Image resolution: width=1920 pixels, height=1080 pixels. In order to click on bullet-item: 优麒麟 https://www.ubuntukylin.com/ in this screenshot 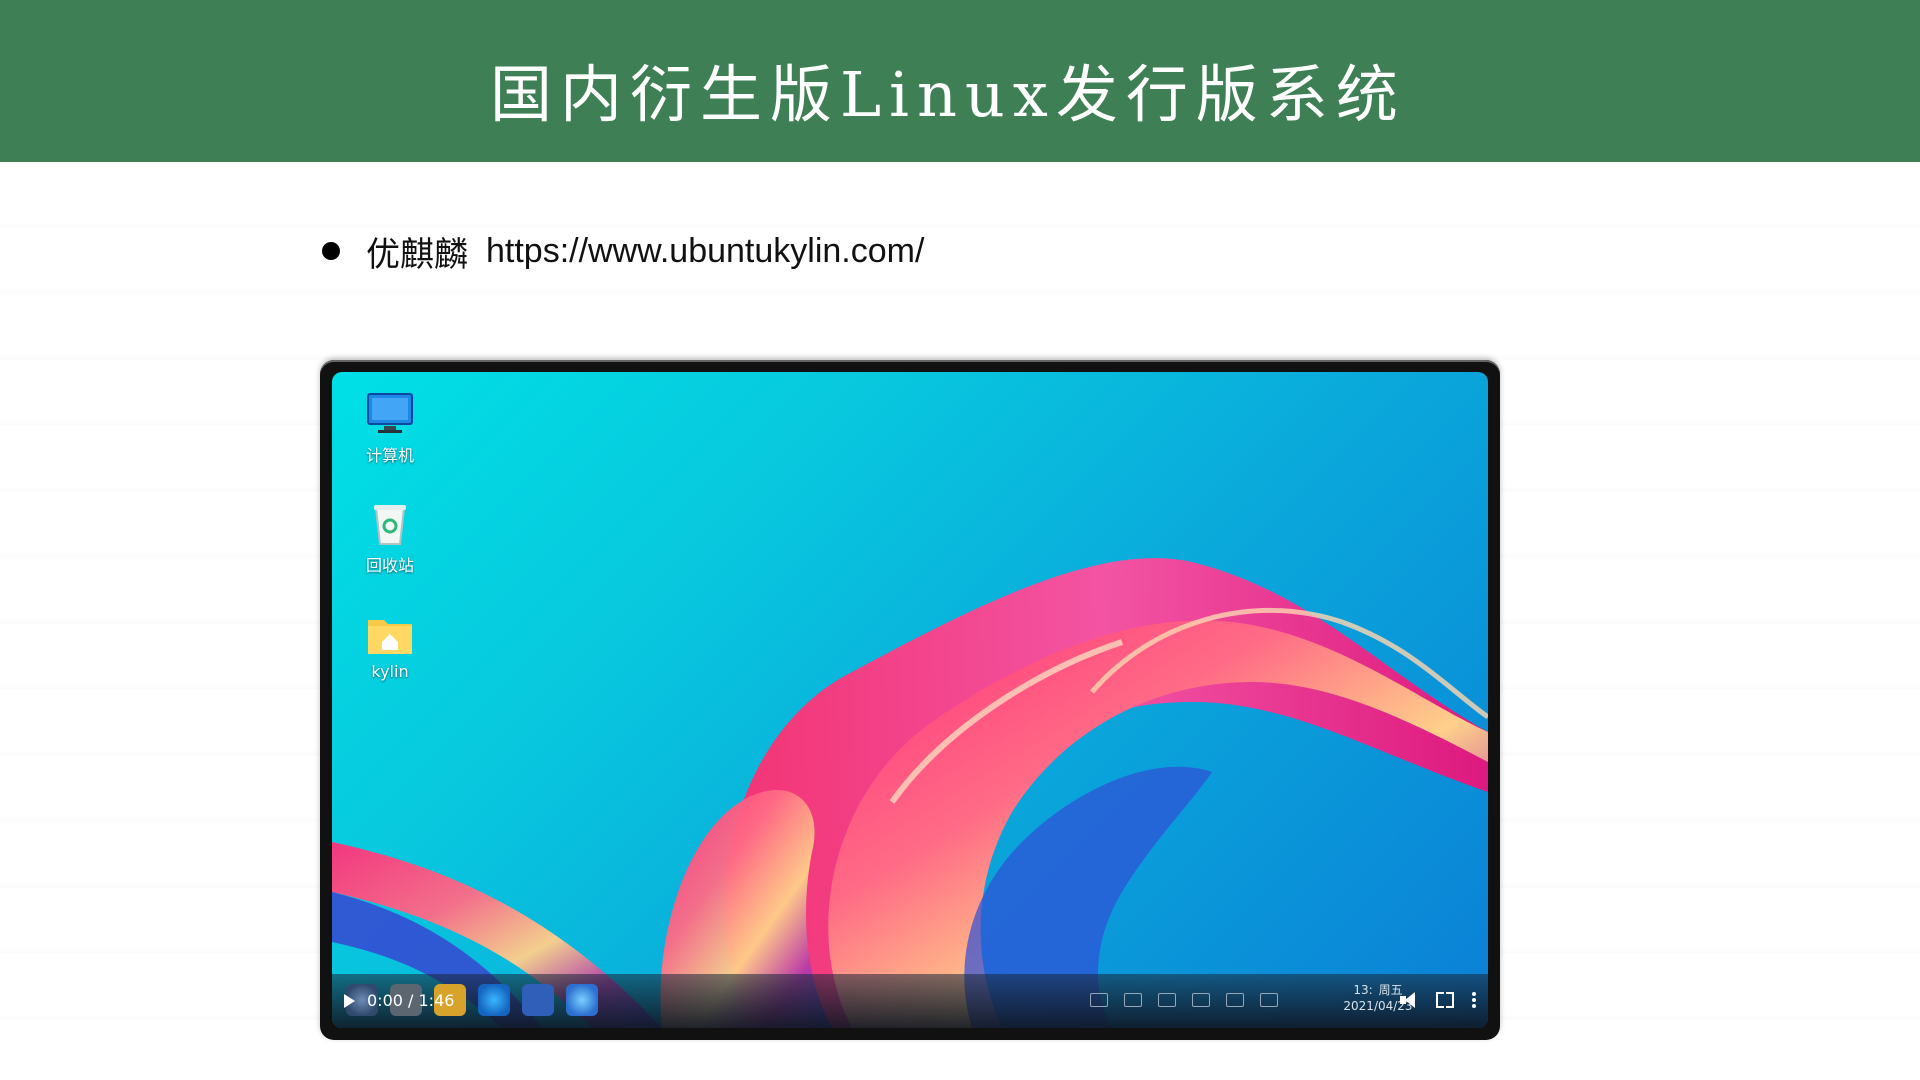, I will do `click(623, 251)`.